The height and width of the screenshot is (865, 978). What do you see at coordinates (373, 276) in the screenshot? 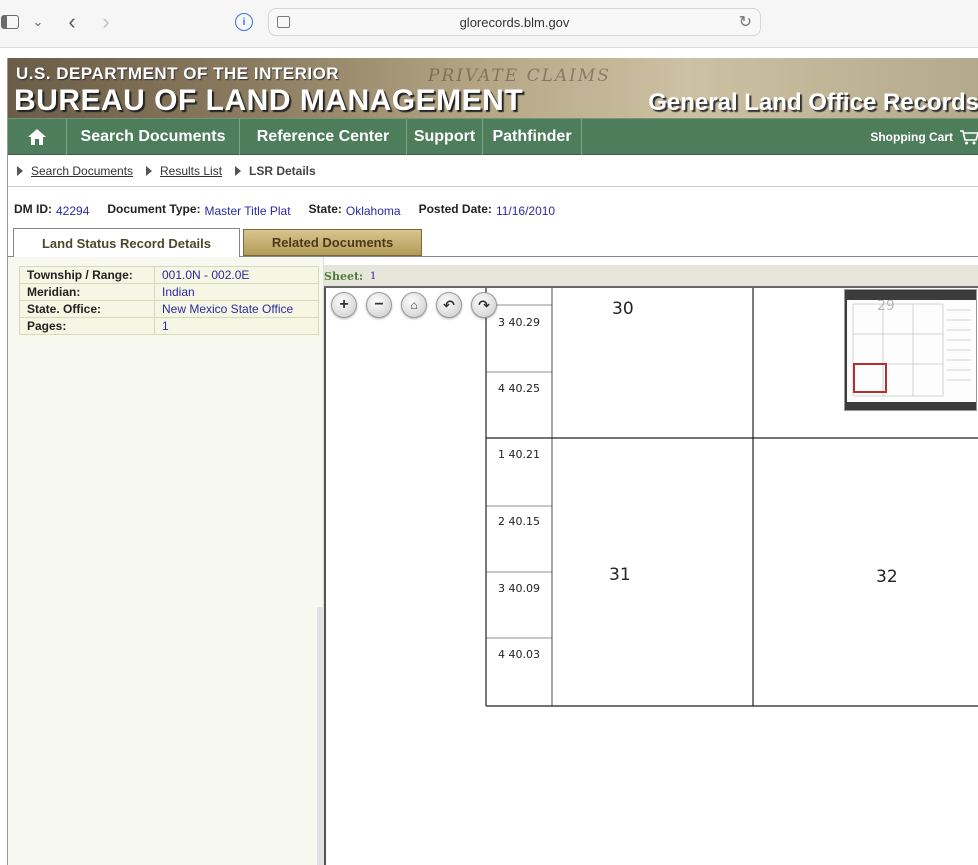
I see `sheet-value: 1` at bounding box center [373, 276].